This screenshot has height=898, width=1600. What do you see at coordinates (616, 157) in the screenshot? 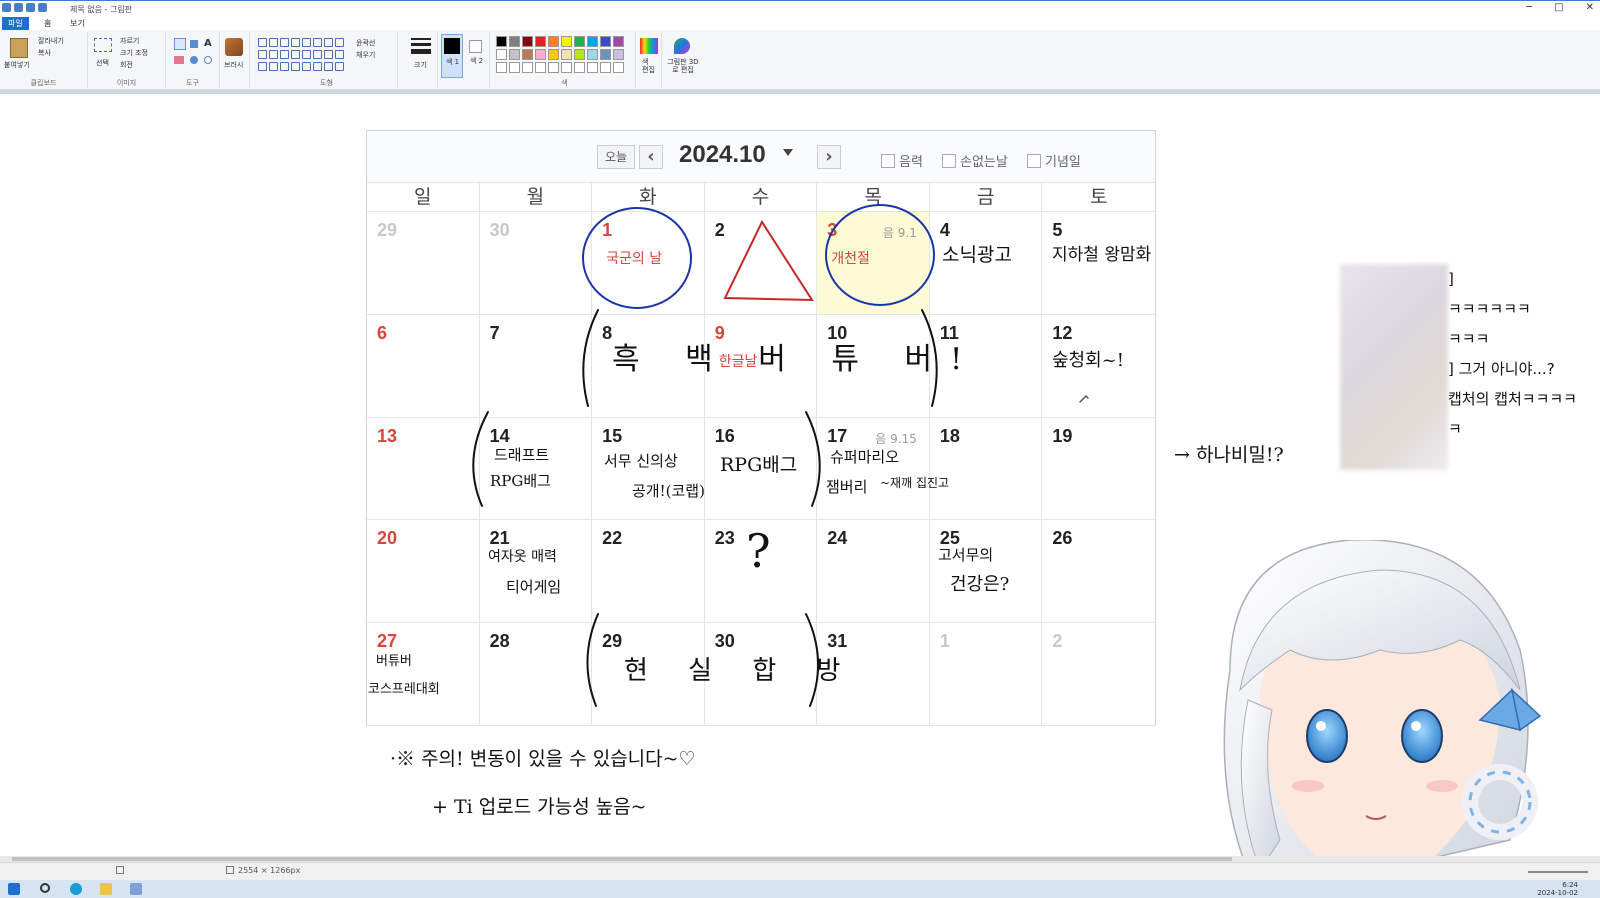
I see `today-button: 오늘` at bounding box center [616, 157].